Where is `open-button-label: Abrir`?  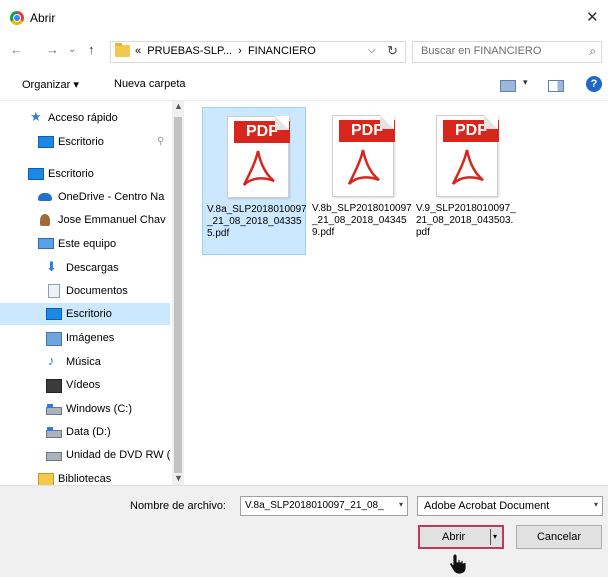
open-button-label: Abrir is located at coordinates (454, 537).